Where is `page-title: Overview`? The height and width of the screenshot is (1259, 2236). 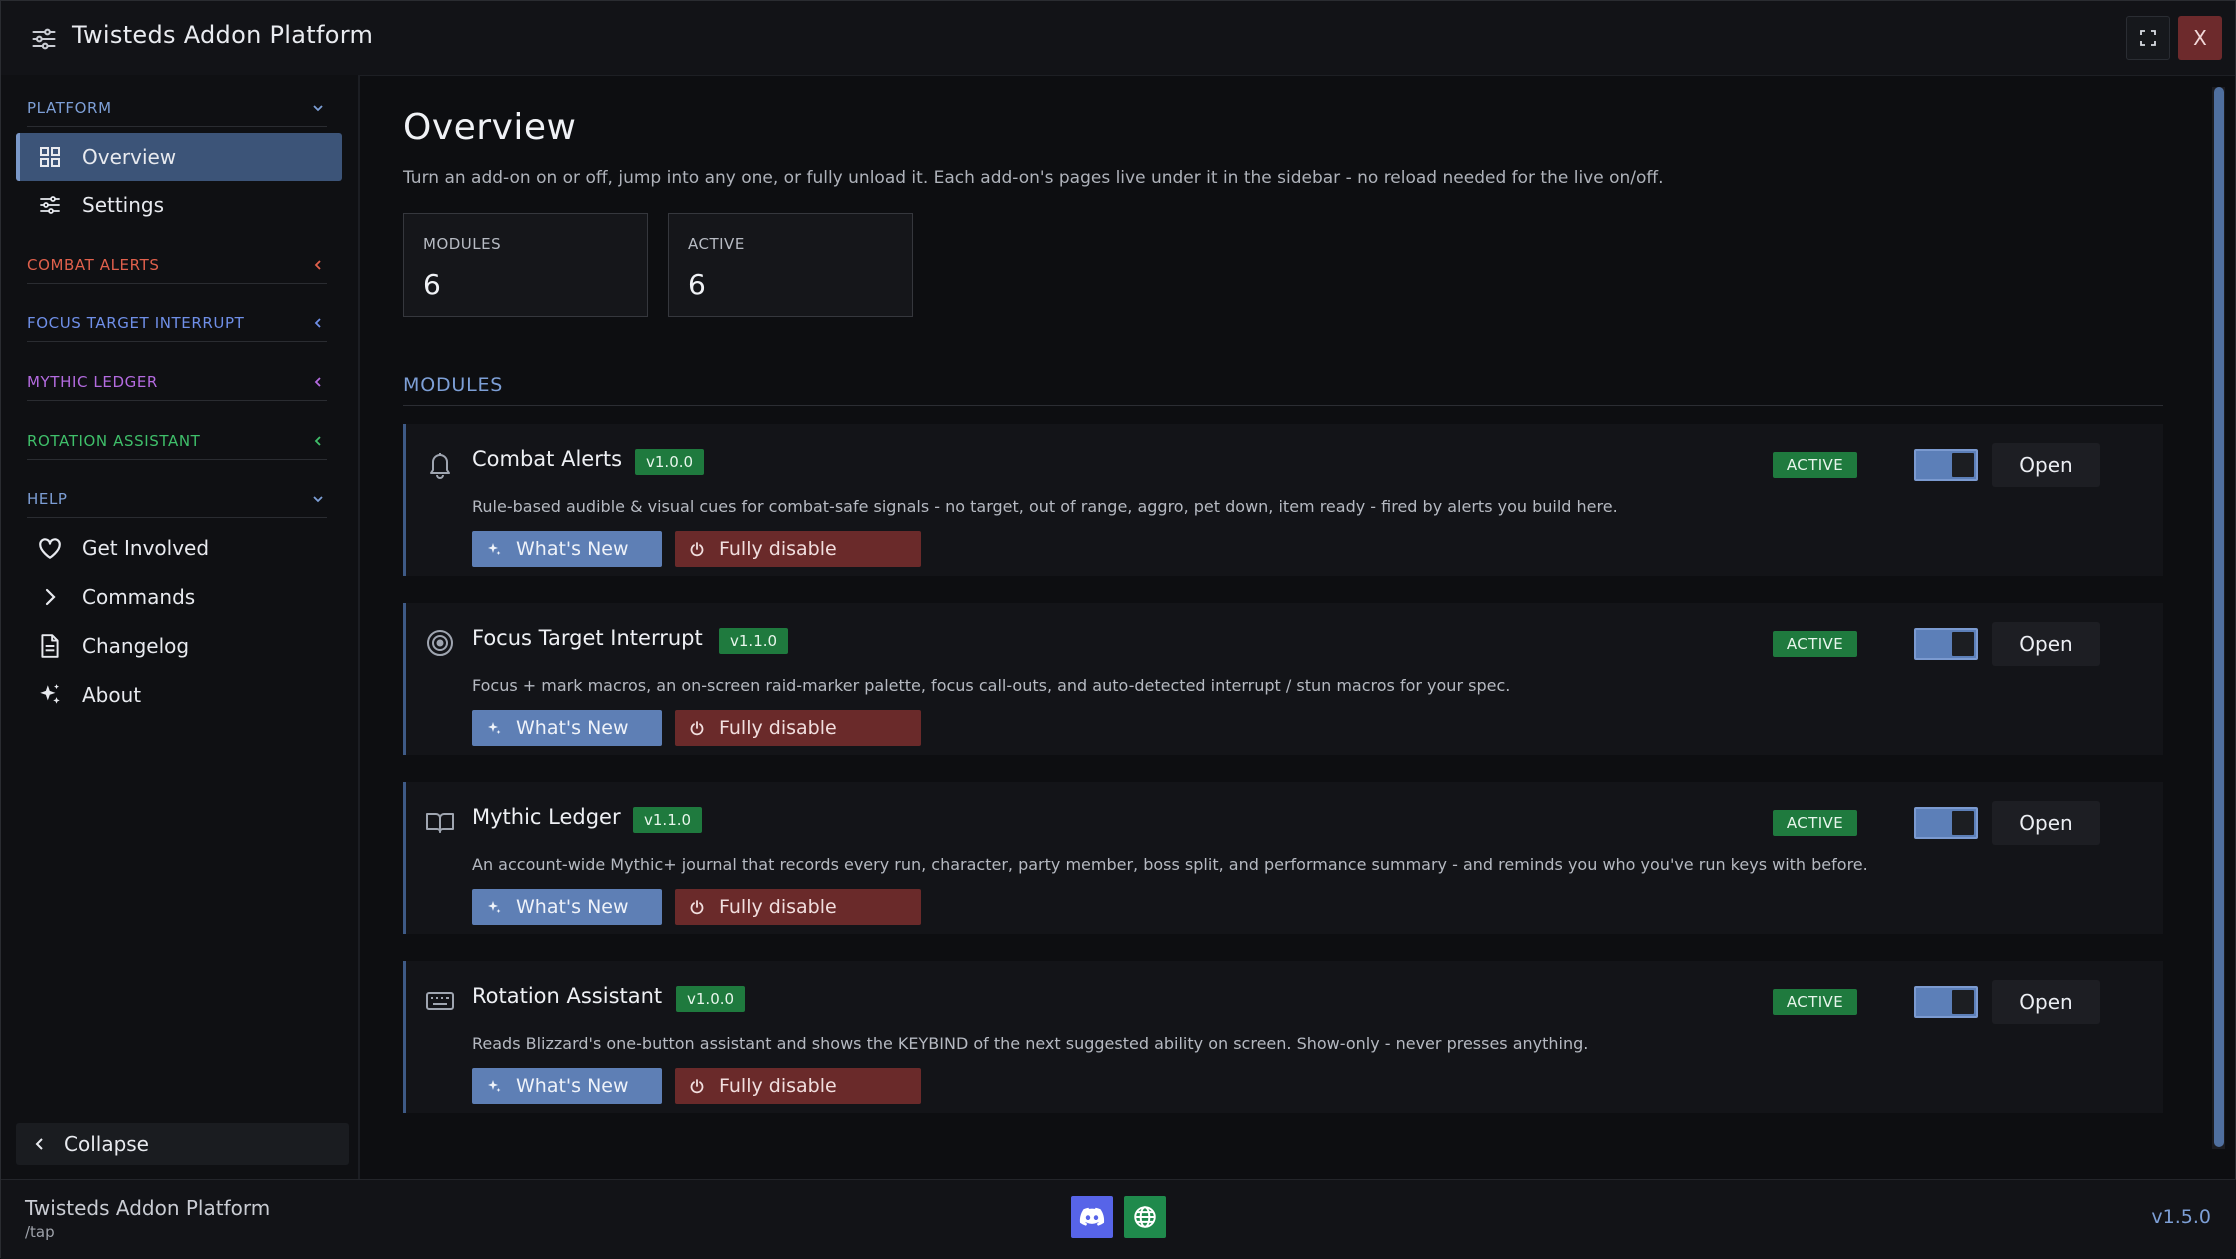
page-title: Overview is located at coordinates (490, 127).